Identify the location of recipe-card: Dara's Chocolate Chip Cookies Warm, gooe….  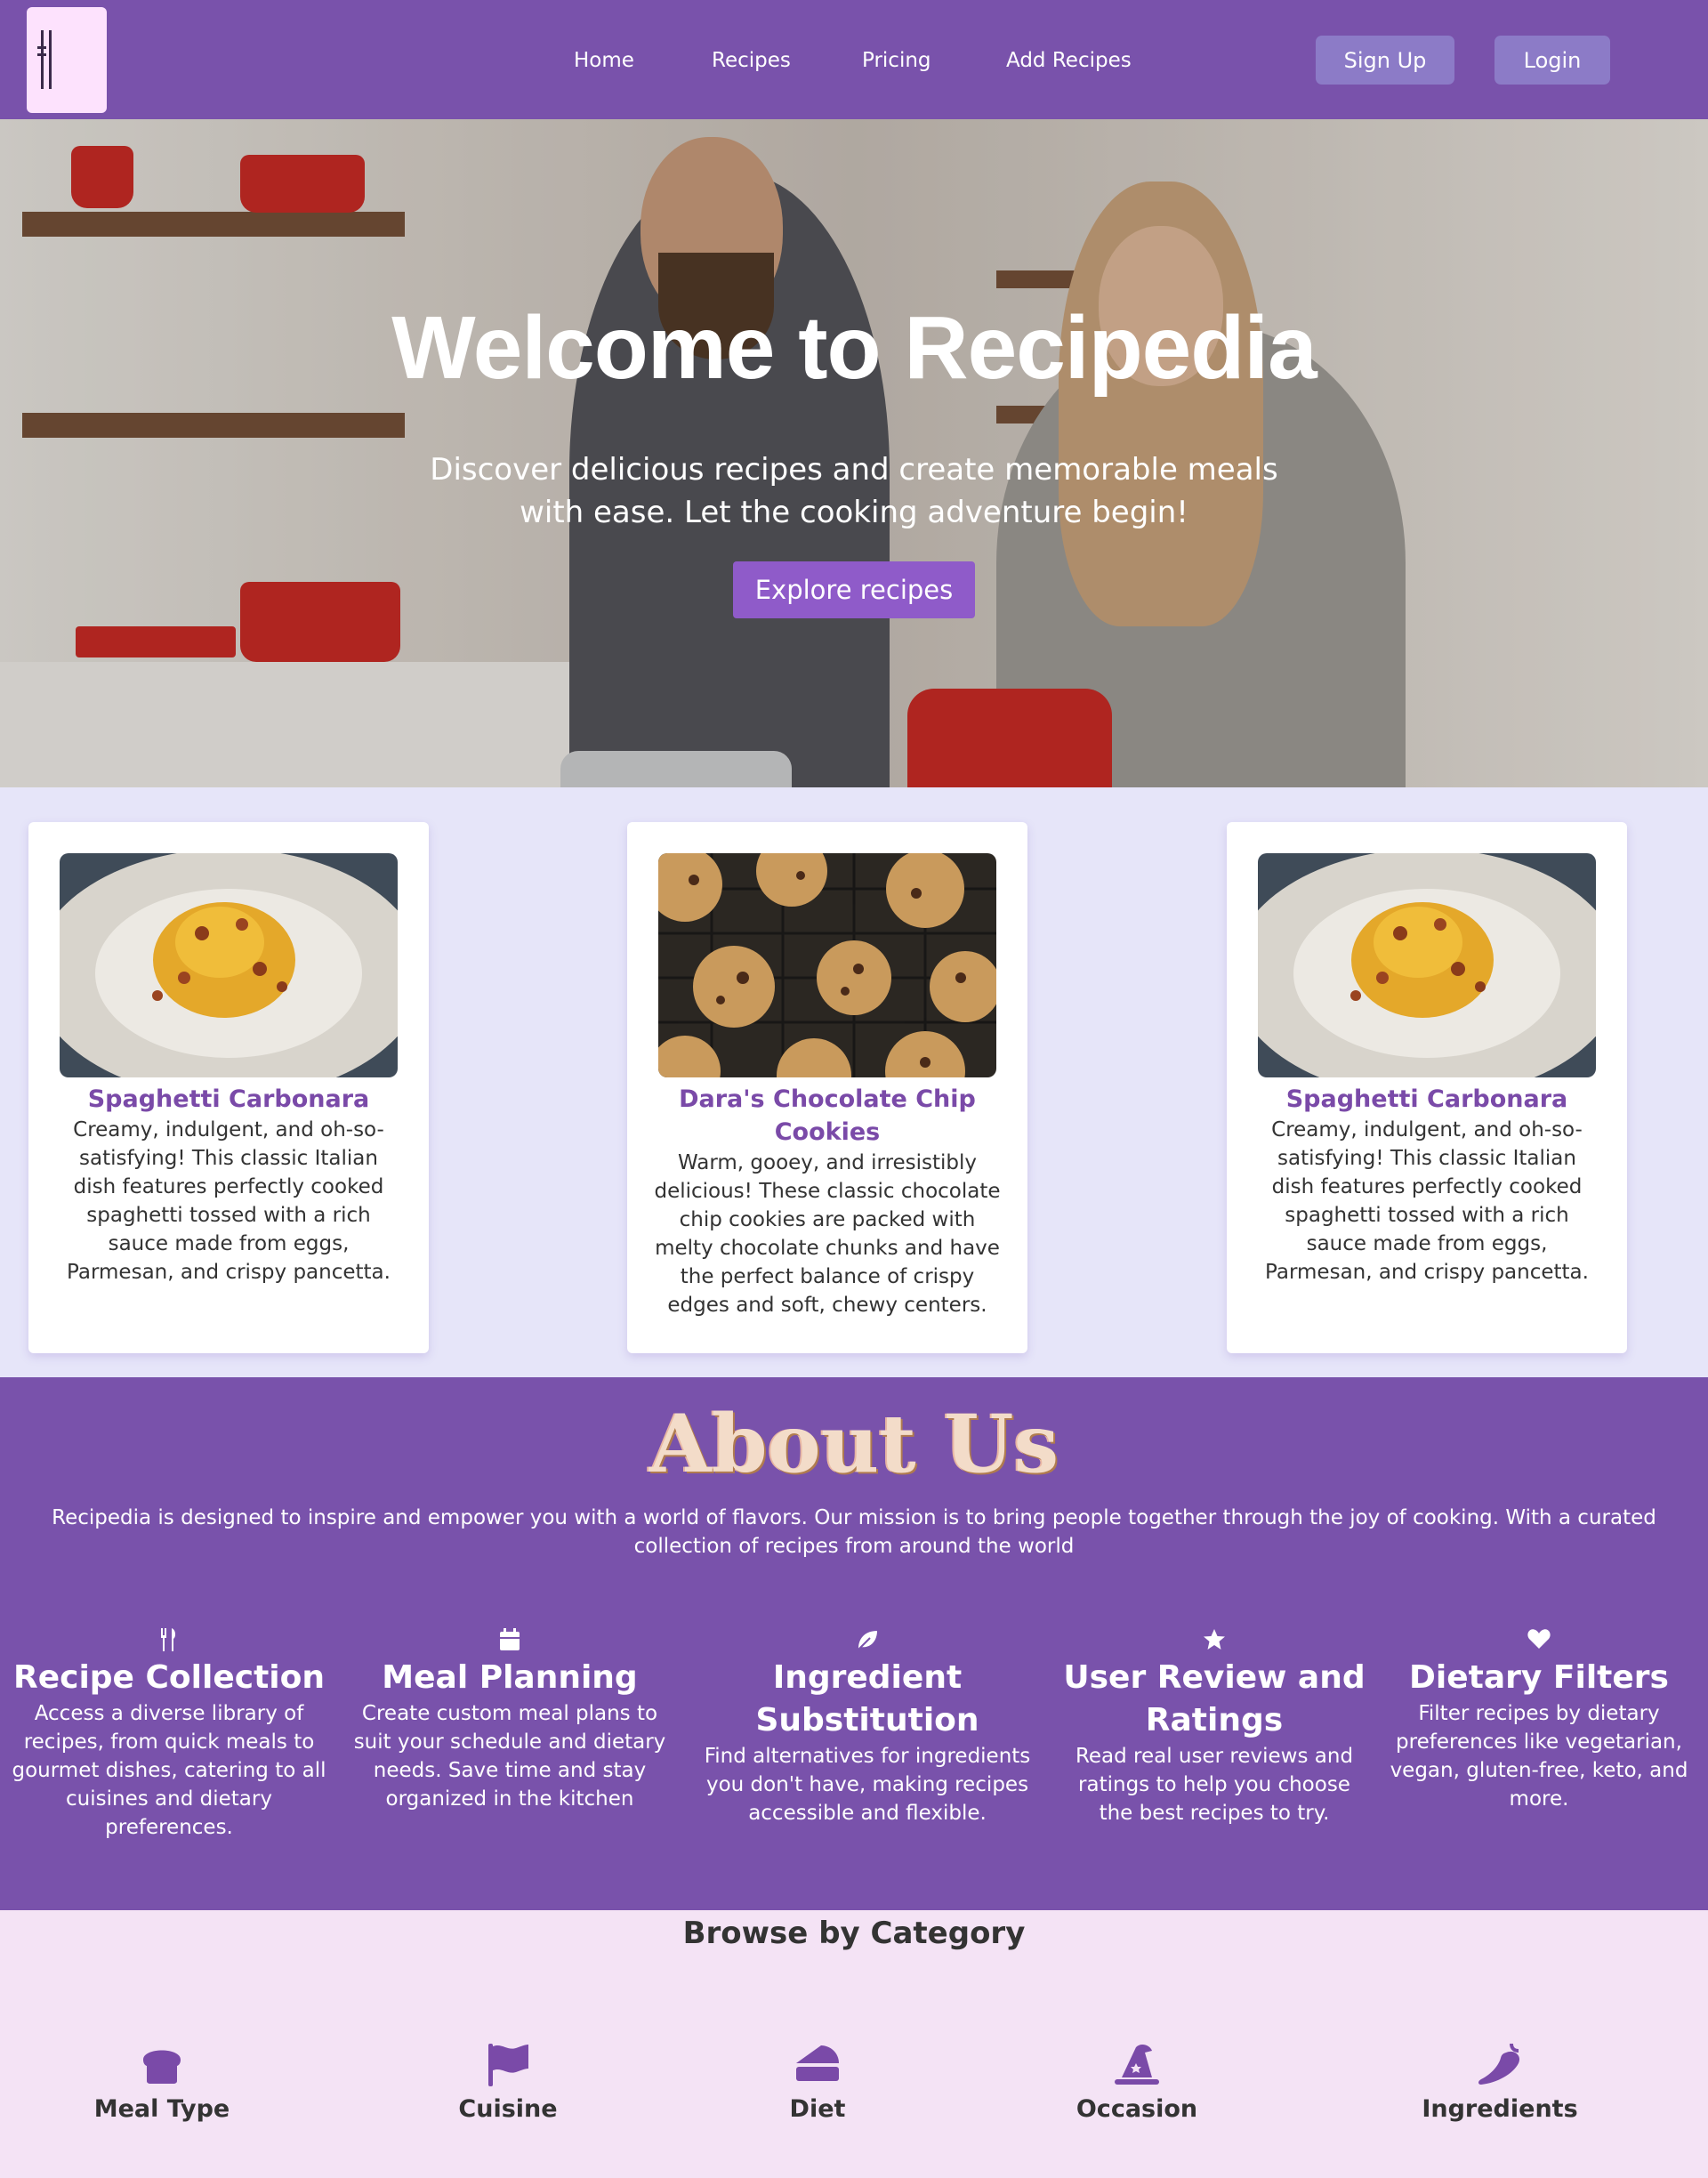
(827, 1087).